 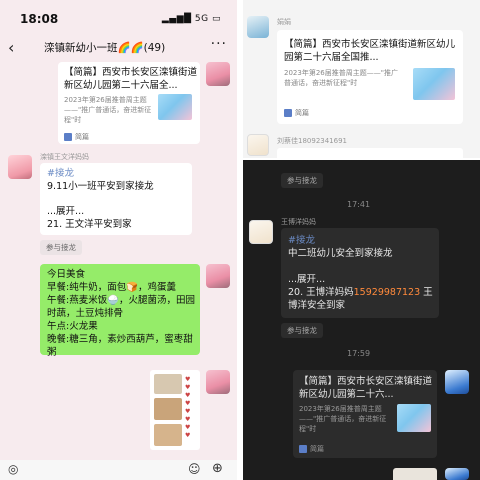 I want to click on jielong-line: 9.11小一班平安到家接龙, so click(x=100, y=186).